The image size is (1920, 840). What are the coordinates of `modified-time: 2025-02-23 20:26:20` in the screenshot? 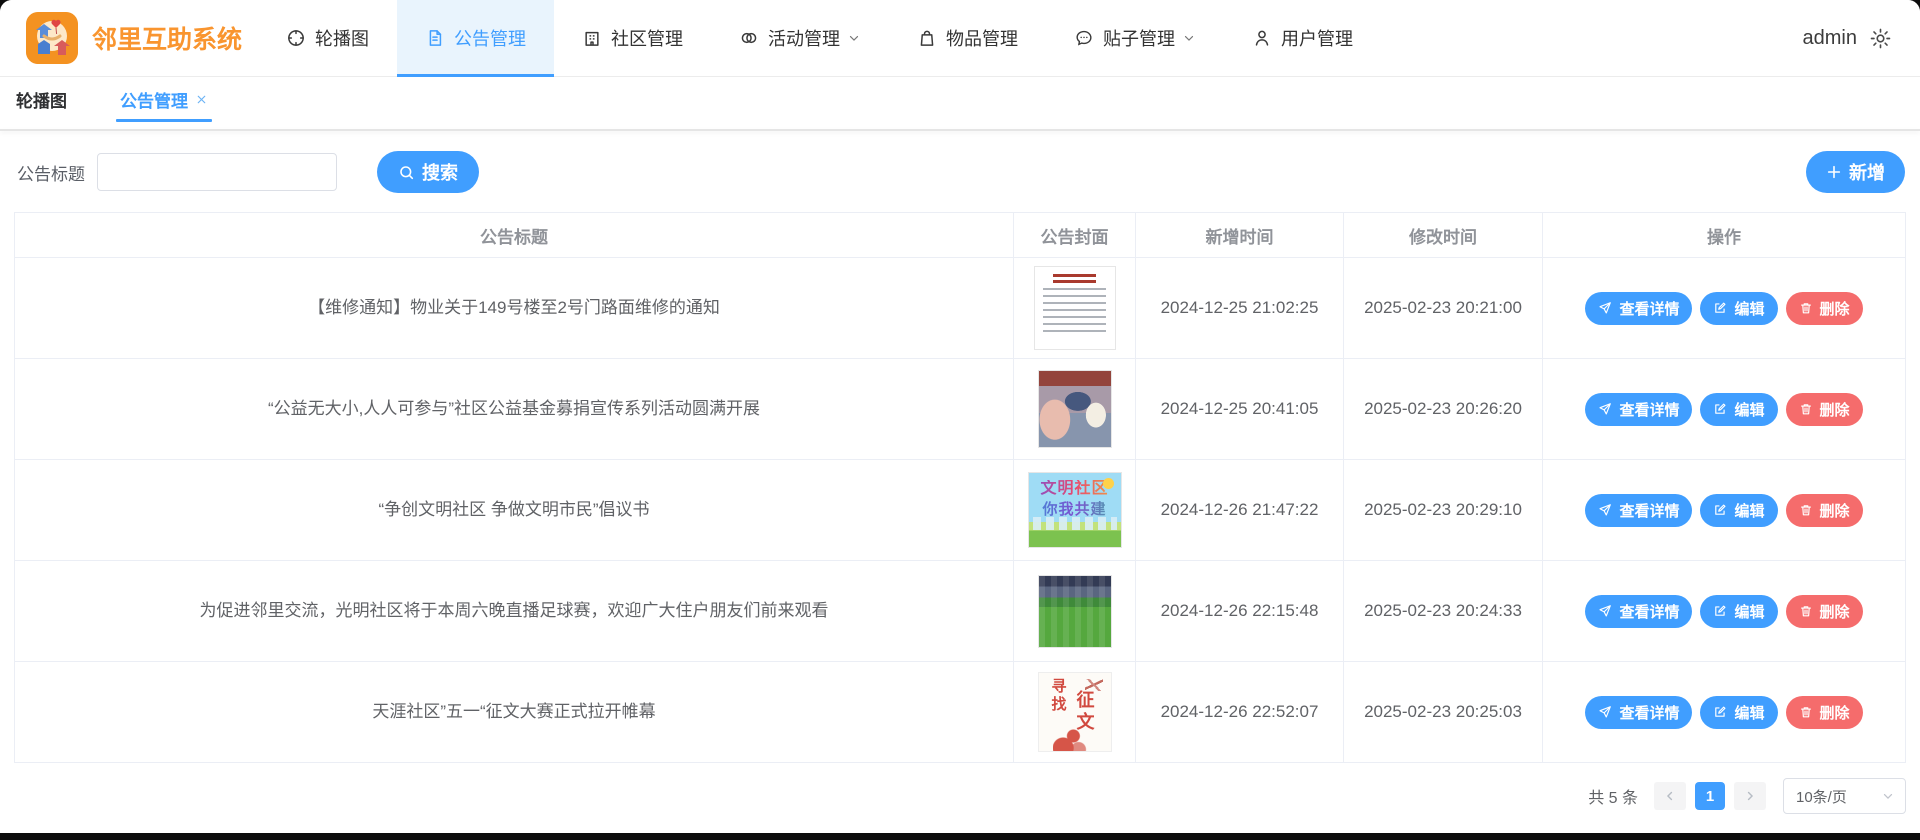 It's located at (1443, 409).